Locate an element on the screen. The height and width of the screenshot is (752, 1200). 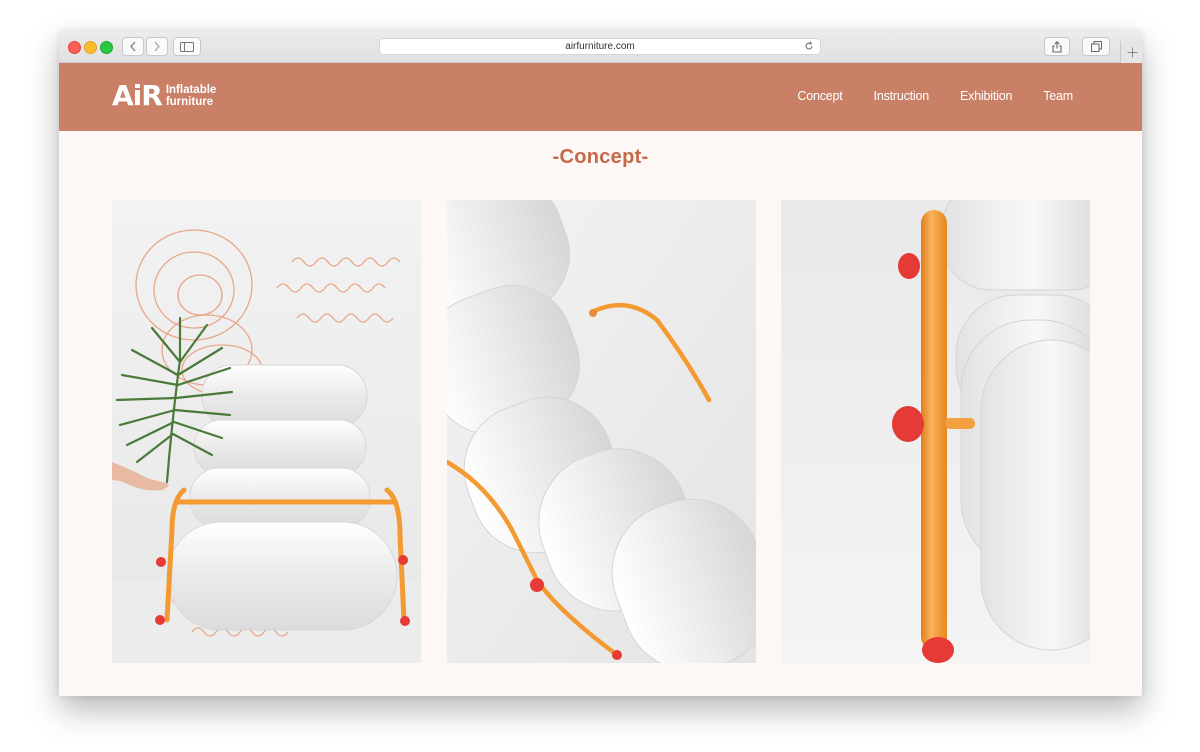
share-icon is located at coordinates (1057, 46).